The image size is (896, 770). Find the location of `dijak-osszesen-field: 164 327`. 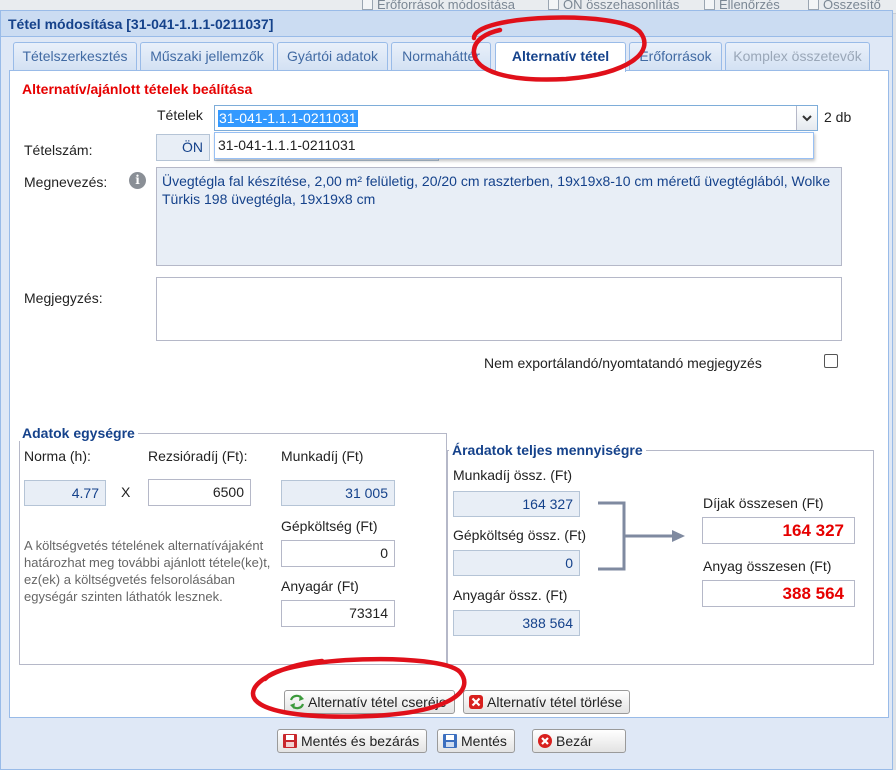

dijak-osszesen-field: 164 327 is located at coordinates (778, 530).